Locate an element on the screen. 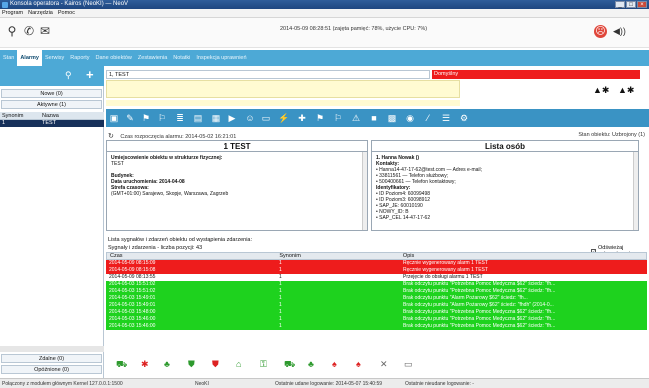 The image size is (649, 388). truck-icon: ⛟ is located at coordinates (121, 365).